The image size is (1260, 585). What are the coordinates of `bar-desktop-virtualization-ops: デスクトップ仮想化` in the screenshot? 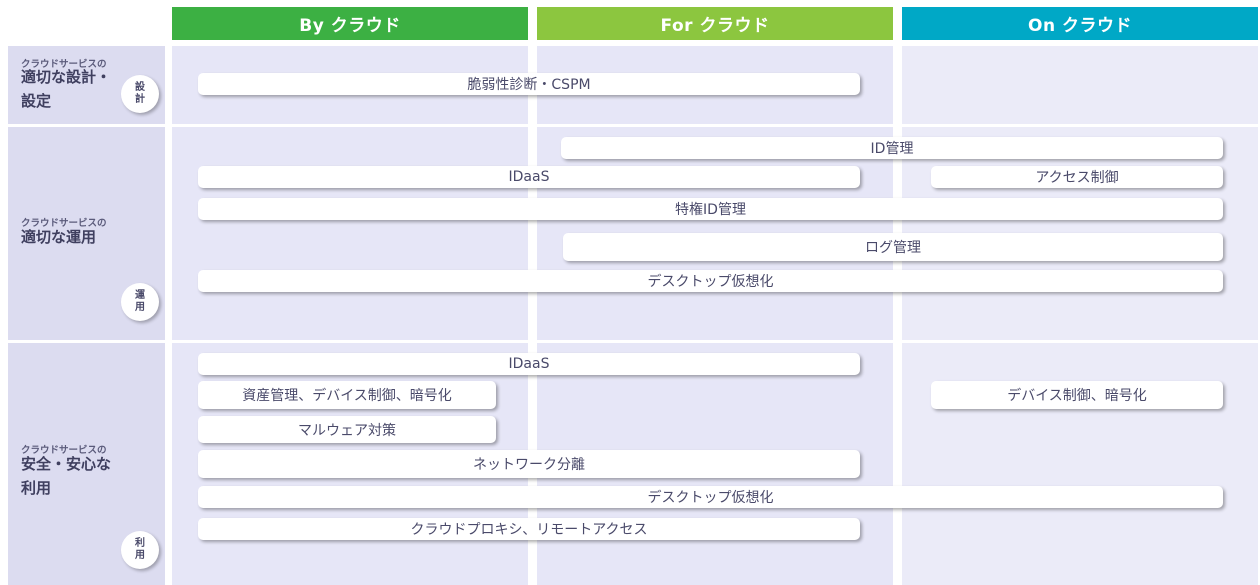 It's located at (710, 281).